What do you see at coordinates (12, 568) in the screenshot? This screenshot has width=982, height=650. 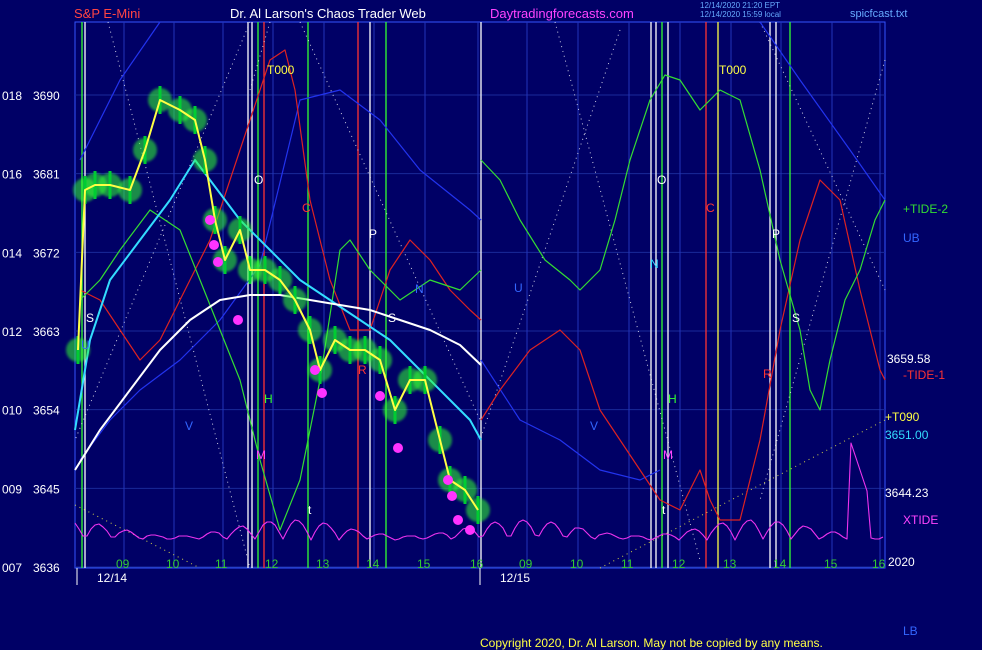 I see `y-tick-left: 007` at bounding box center [12, 568].